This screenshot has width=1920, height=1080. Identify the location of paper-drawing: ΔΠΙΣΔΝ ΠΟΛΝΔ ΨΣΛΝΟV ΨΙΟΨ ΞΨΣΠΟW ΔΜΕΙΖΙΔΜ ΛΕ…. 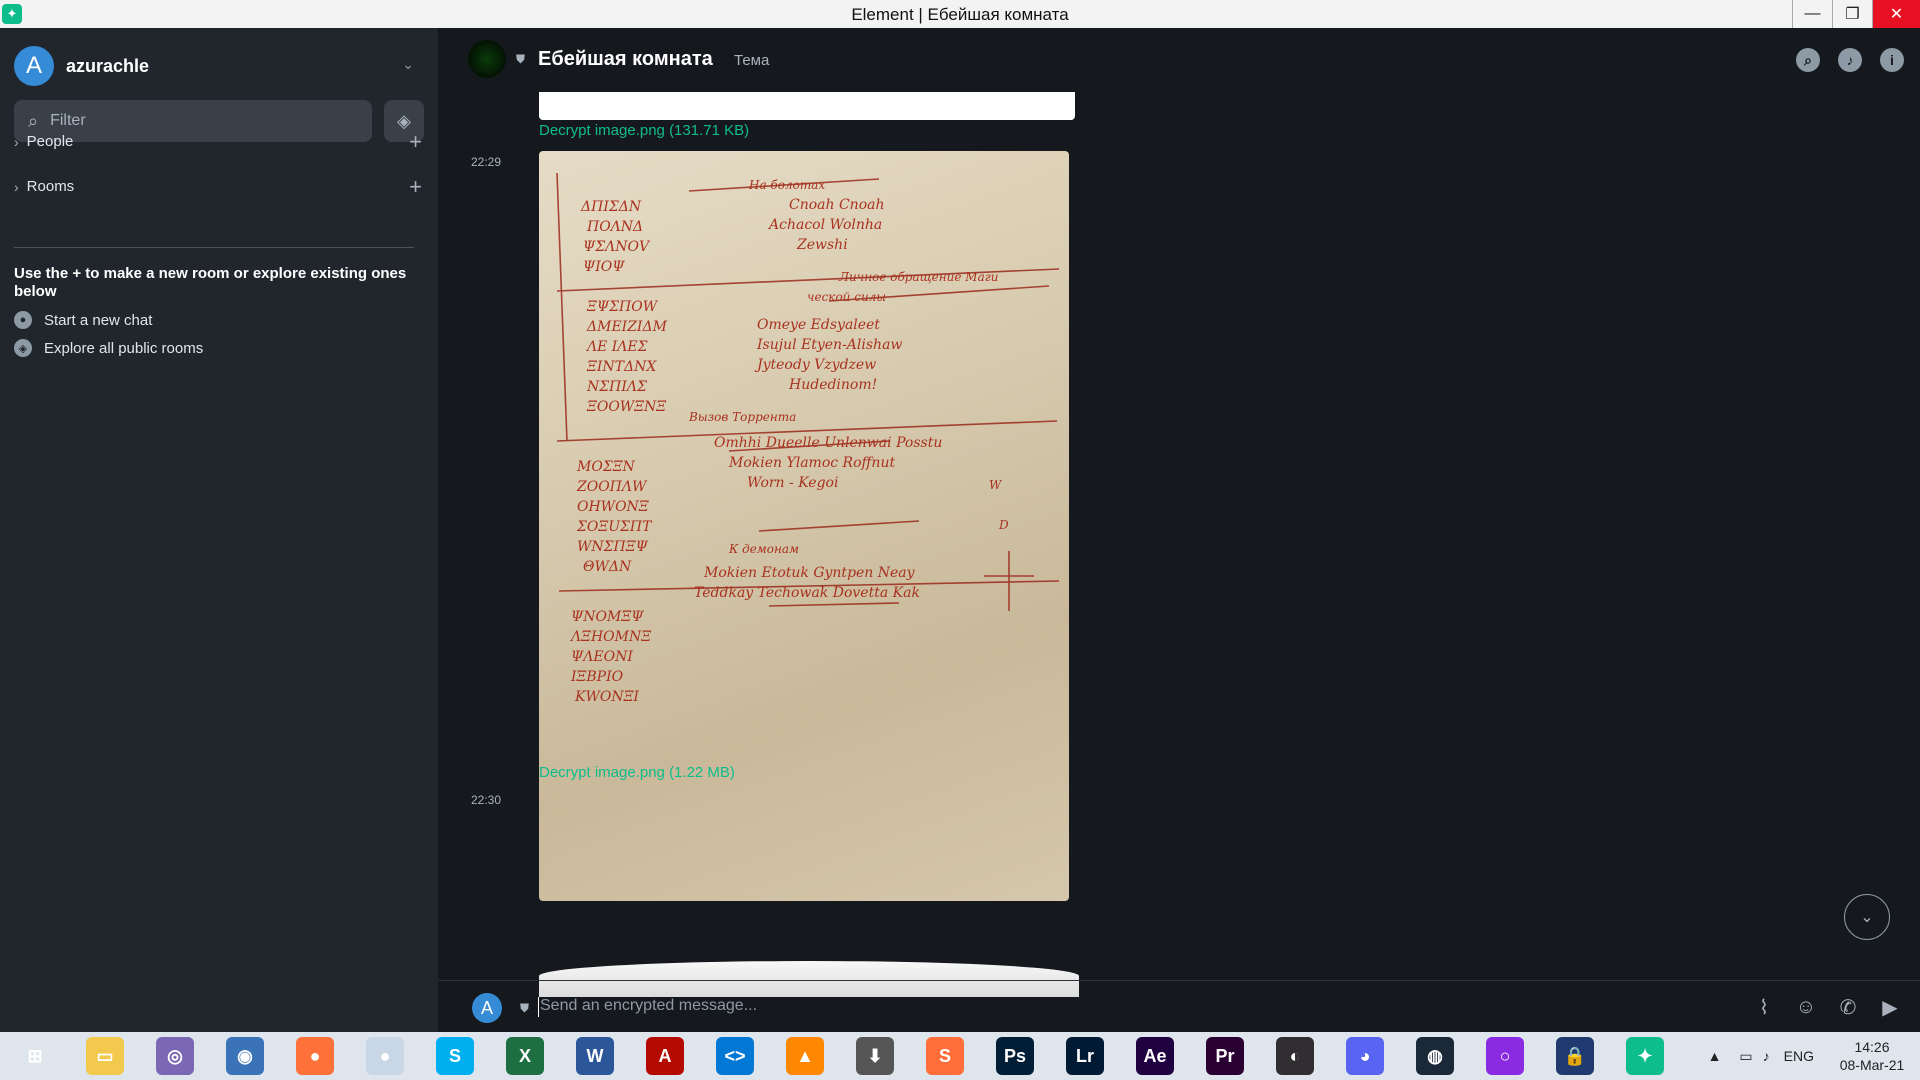
(808, 438).